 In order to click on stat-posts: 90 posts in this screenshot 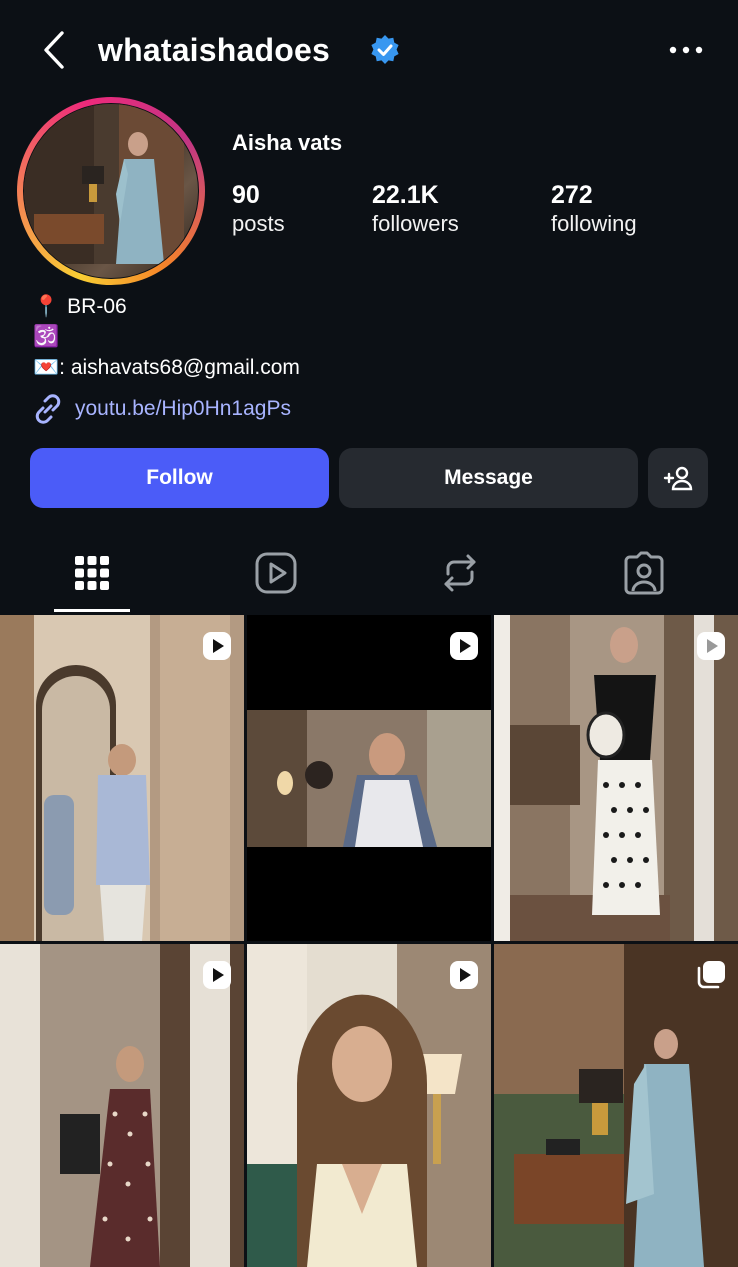, I will do `click(258, 209)`.